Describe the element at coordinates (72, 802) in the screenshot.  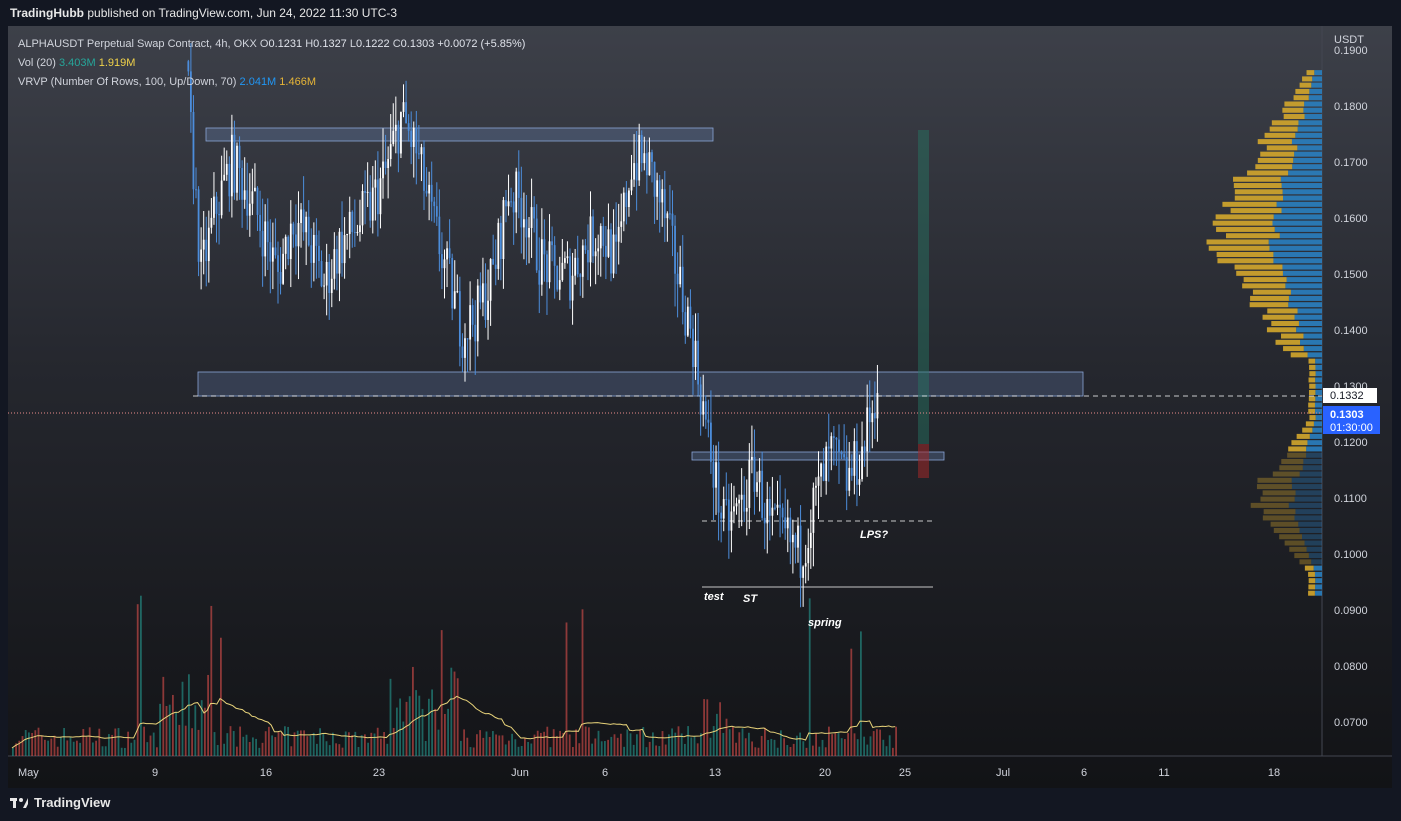
I see `tradingview-brand: TradingView` at that location.